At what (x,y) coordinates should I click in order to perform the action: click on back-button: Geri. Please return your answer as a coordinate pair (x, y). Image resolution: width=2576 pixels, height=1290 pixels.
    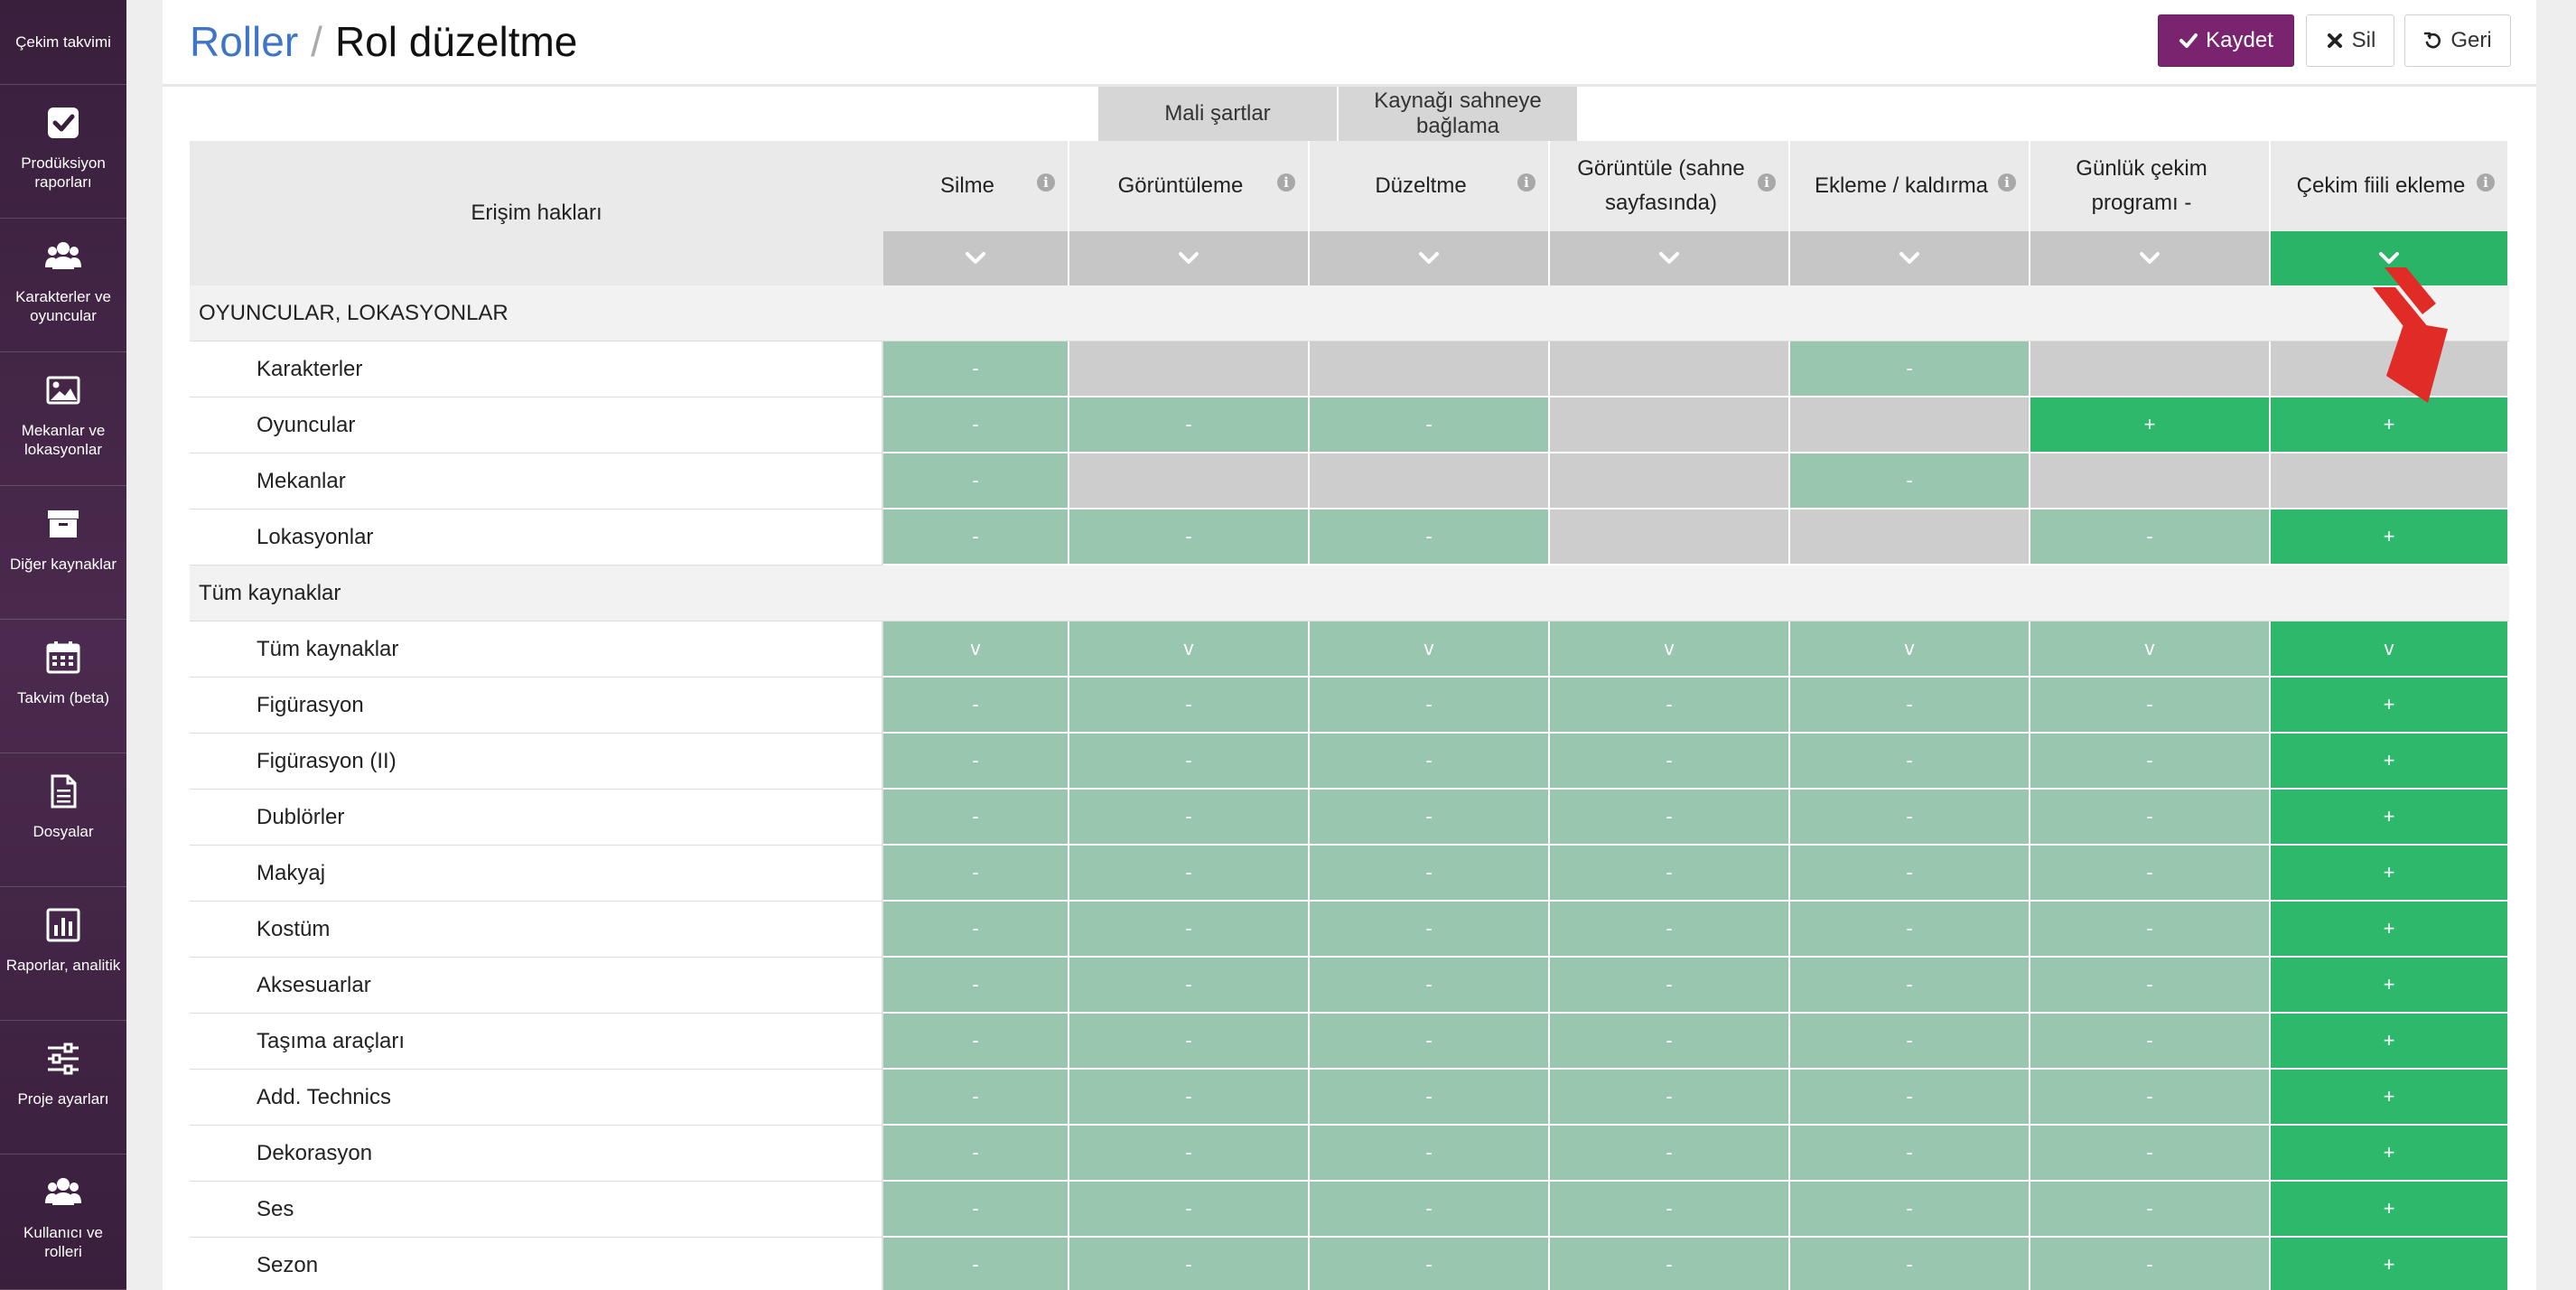
    Looking at the image, I should click on (2457, 40).